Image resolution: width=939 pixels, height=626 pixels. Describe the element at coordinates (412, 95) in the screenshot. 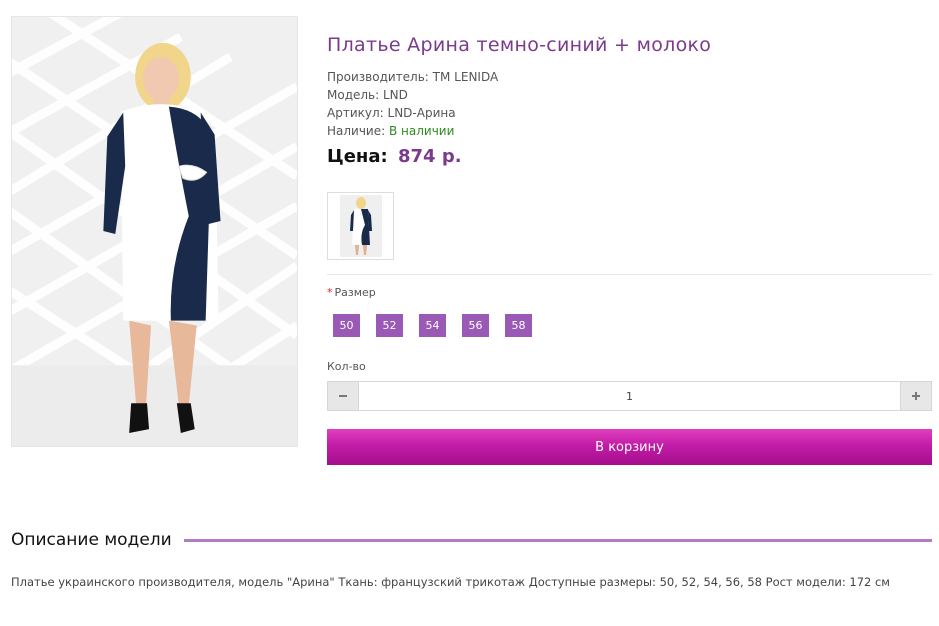

I see `model-row: Модель: LND` at that location.